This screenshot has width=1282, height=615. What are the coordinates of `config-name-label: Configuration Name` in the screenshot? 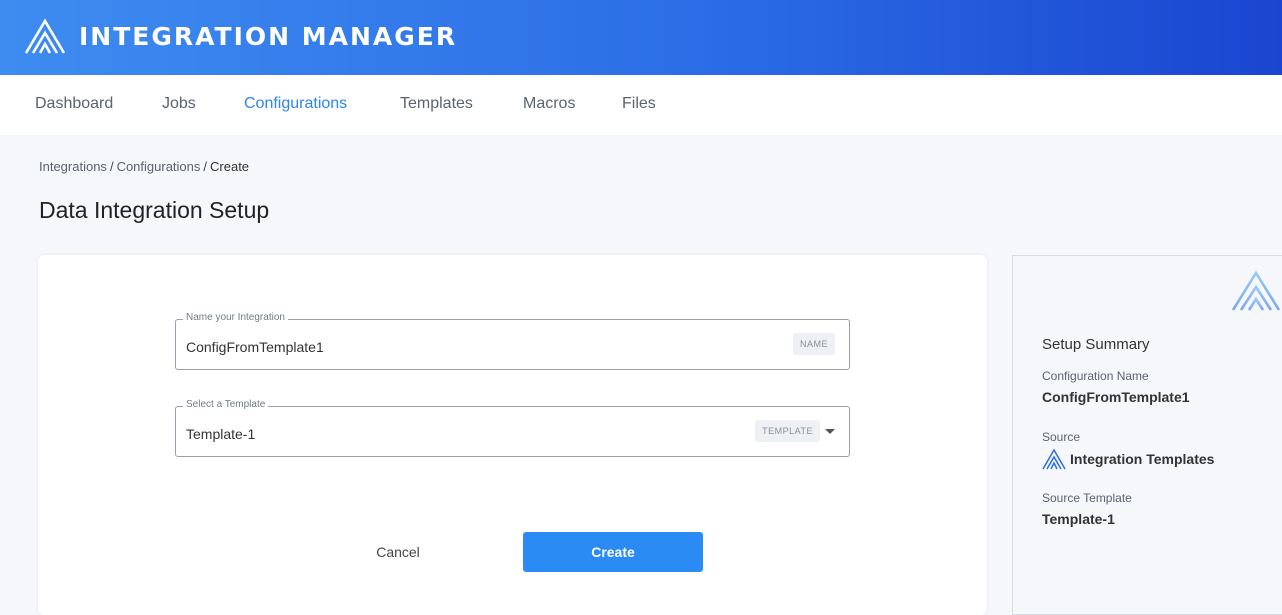 It's located at (1095, 376).